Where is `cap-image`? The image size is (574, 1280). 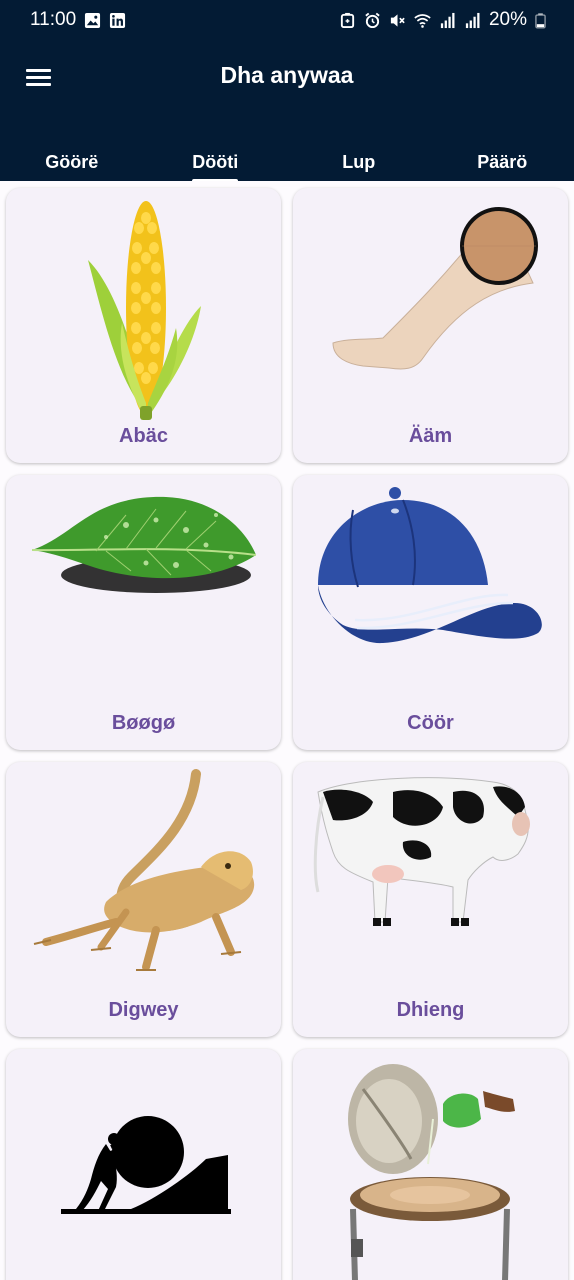 cap-image is located at coordinates (430, 565).